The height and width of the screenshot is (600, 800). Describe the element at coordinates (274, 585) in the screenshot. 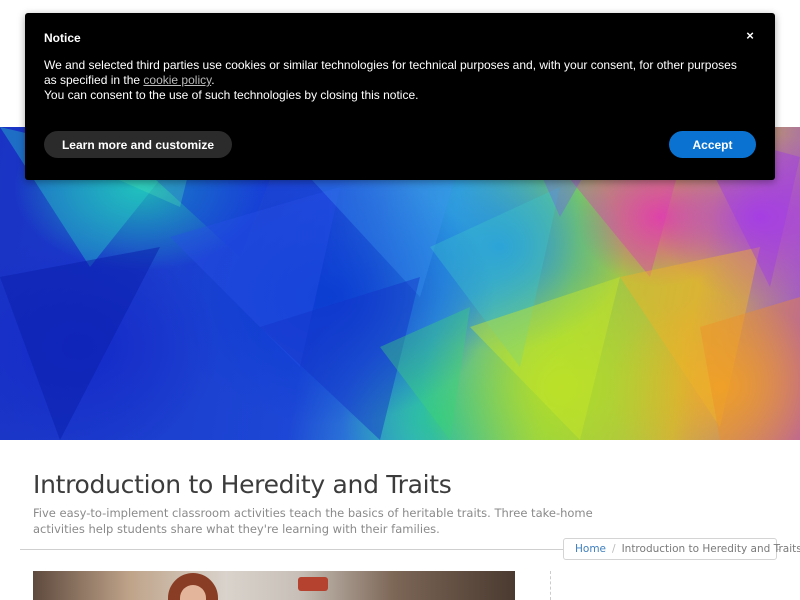

I see `lesson-photo` at that location.